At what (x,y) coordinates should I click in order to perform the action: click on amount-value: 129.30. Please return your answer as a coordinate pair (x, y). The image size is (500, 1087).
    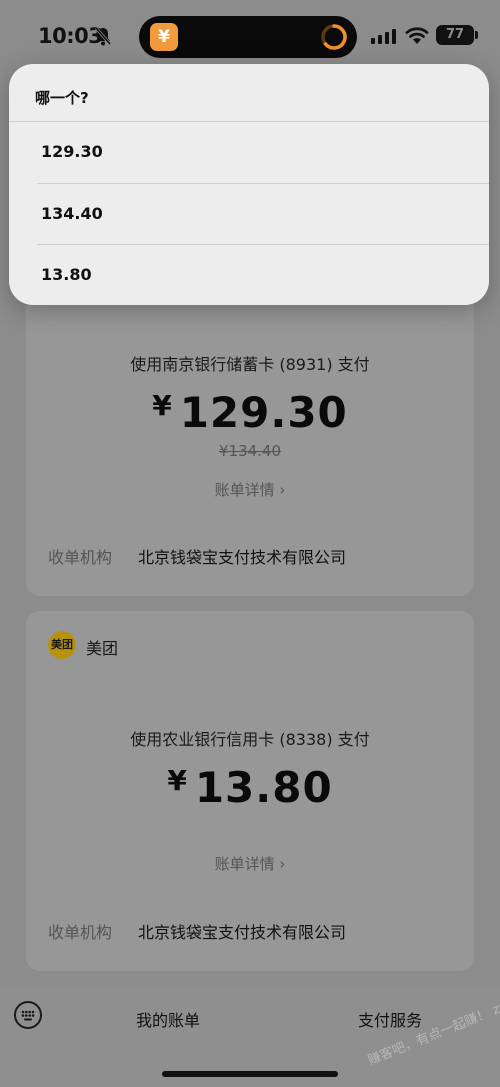
    Looking at the image, I should click on (263, 412).